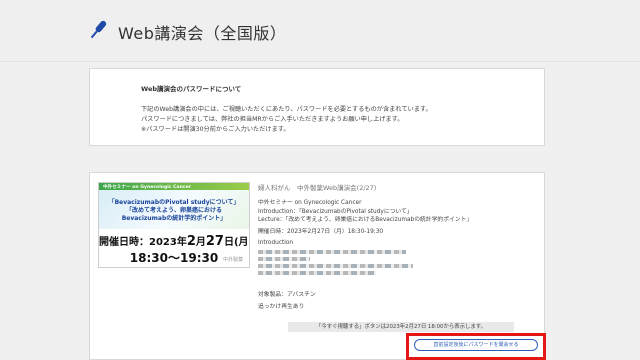 Image resolution: width=640 pixels, height=360 pixels. Describe the element at coordinates (191, 241) in the screenshot. I see `banner-date-month: 2` at that location.